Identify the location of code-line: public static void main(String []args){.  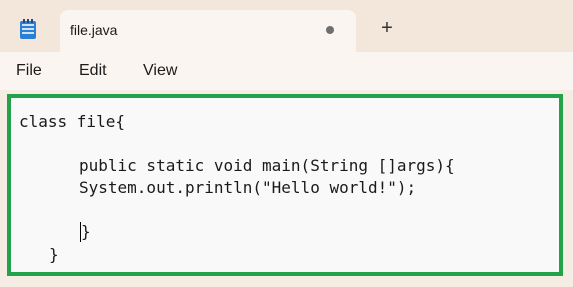
(267, 165).